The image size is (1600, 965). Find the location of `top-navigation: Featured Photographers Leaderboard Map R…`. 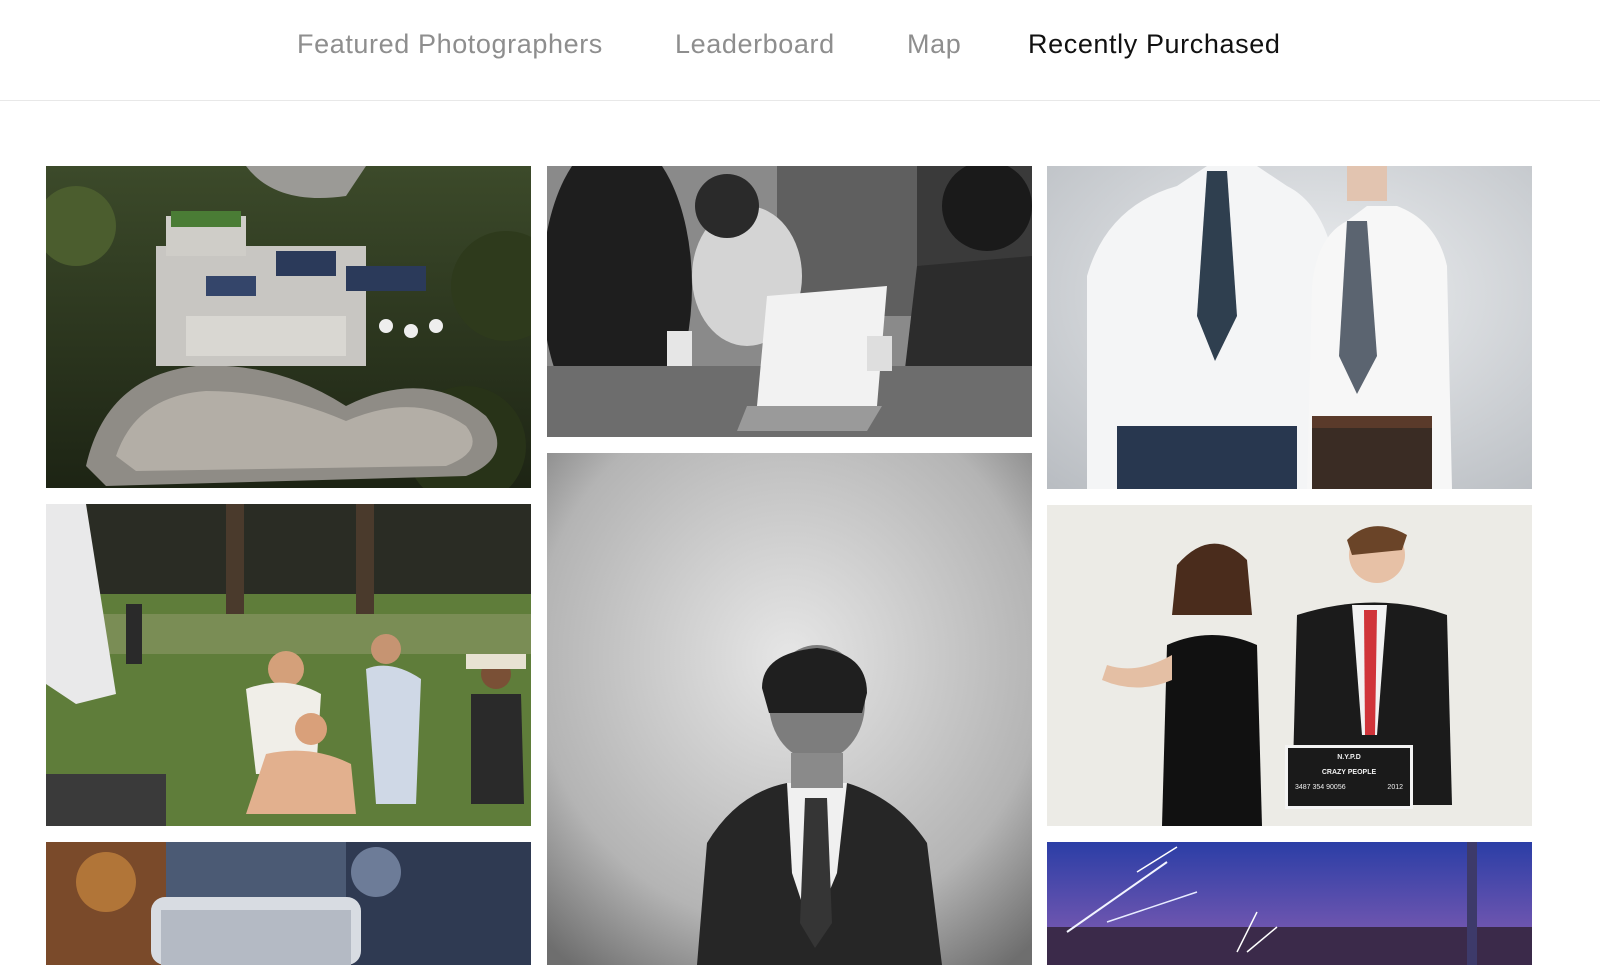

top-navigation: Featured Photographers Leaderboard Map R… is located at coordinates (800, 50).